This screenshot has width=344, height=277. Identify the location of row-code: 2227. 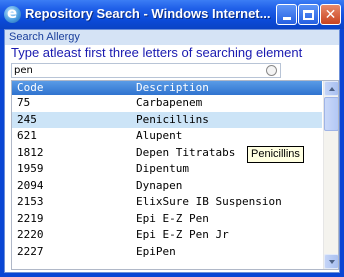
(30, 251).